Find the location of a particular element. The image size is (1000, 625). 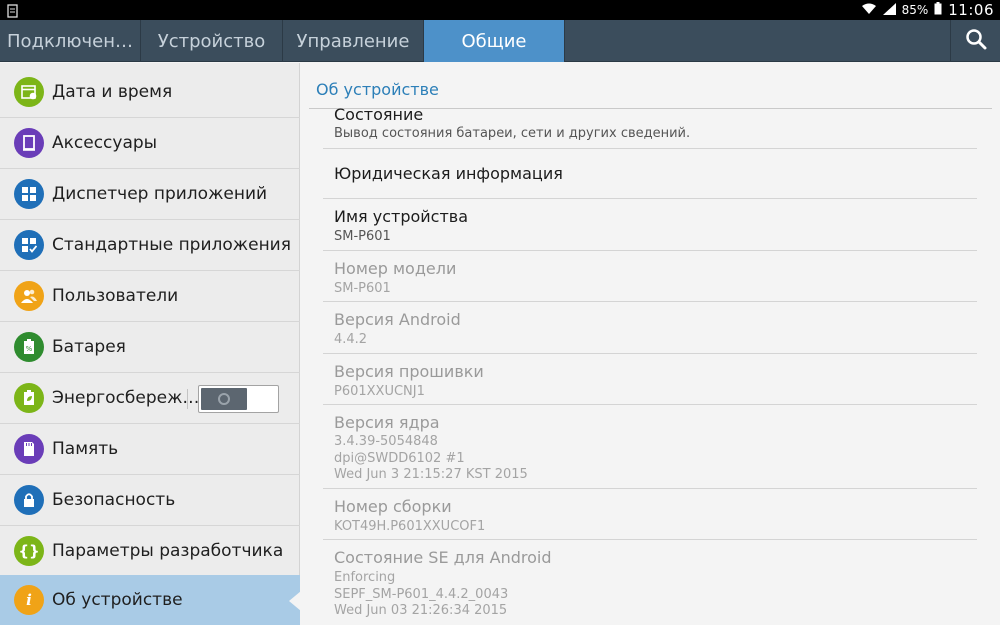

item-title: Состояние is located at coordinates (379, 114).